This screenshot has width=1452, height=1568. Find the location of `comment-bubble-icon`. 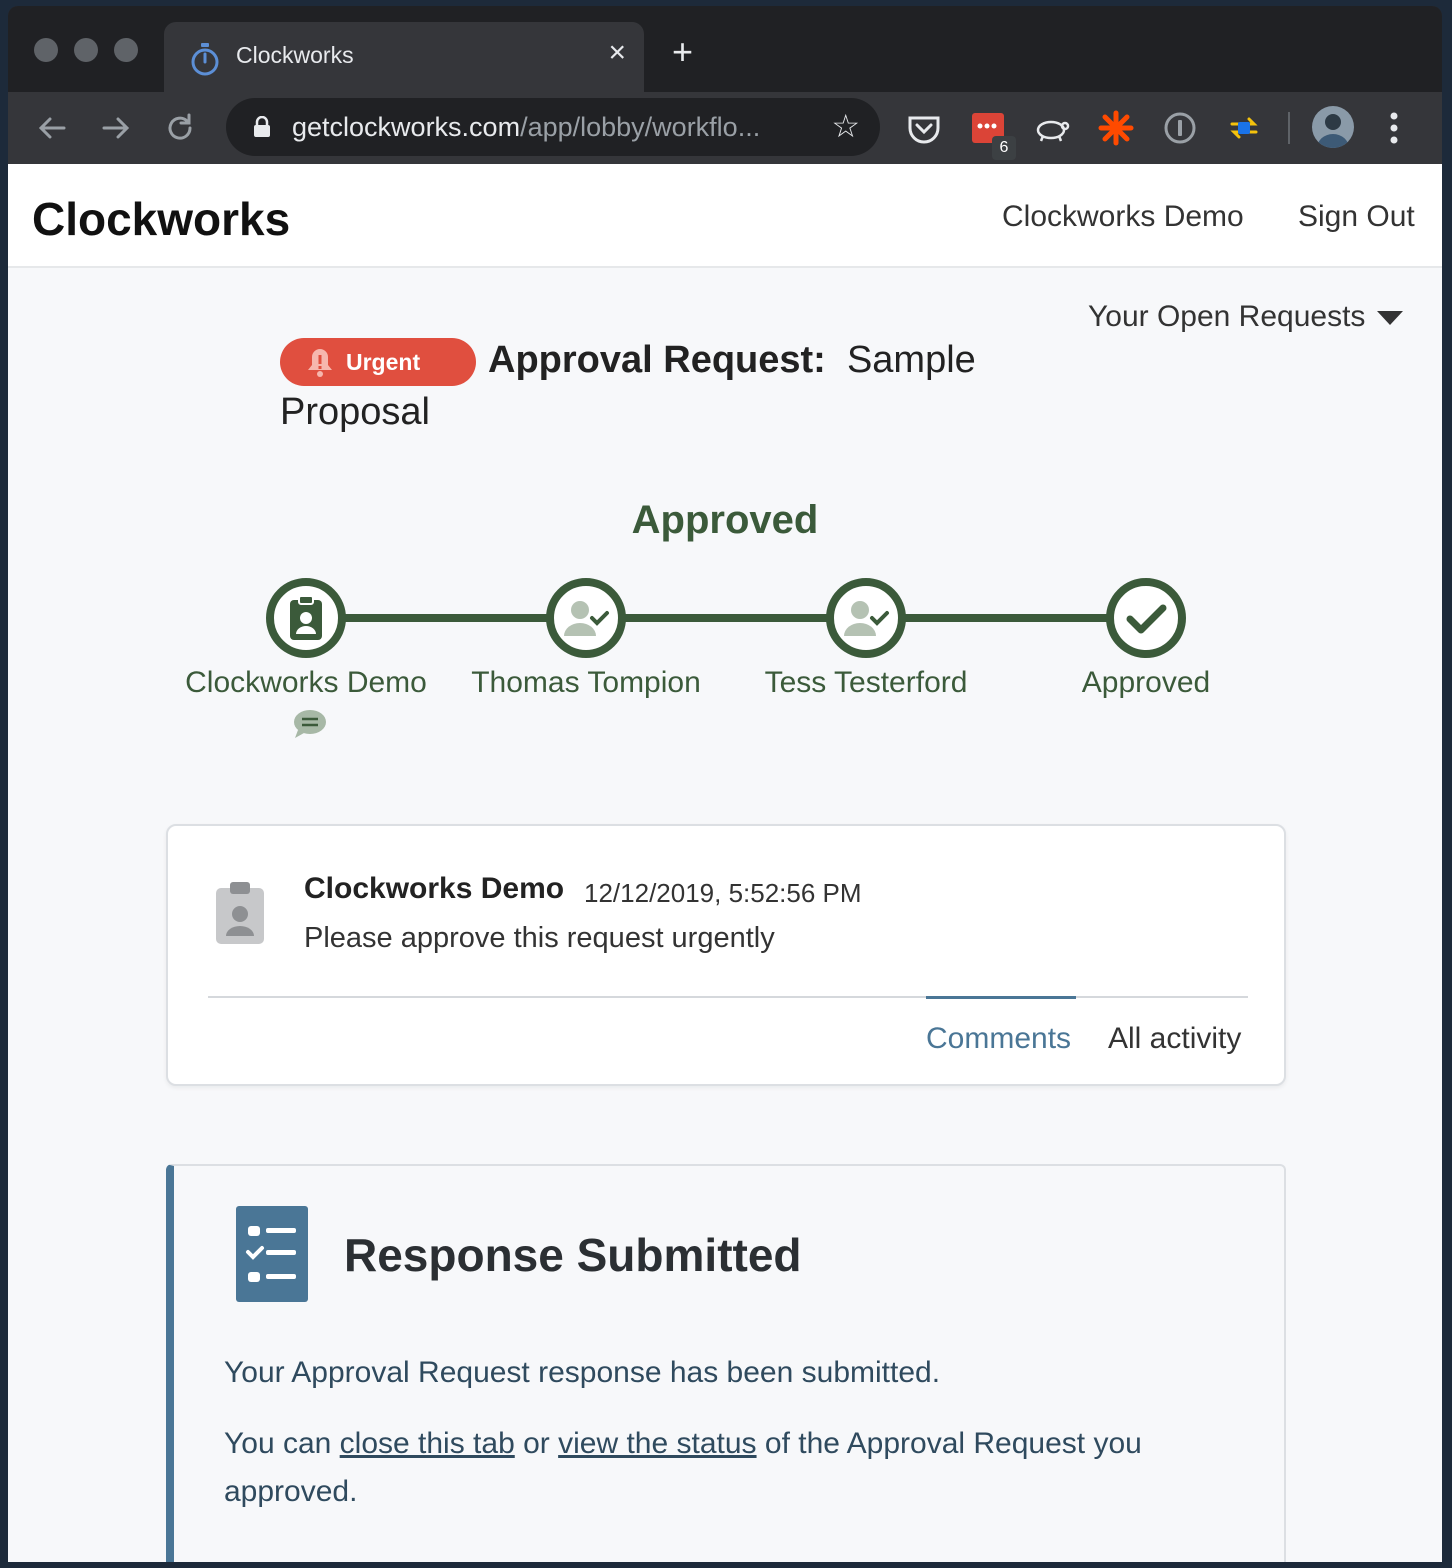

comment-bubble-icon is located at coordinates (310, 724).